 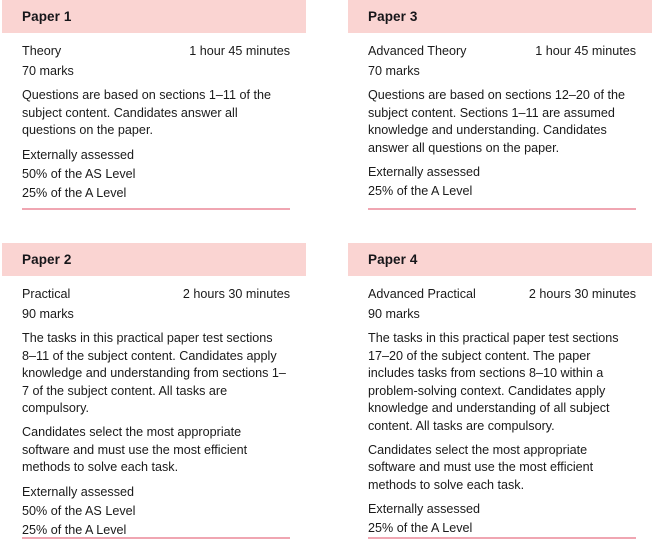 I want to click on paper-panel-1-note-1: Externally assessed, so click(x=78, y=154).